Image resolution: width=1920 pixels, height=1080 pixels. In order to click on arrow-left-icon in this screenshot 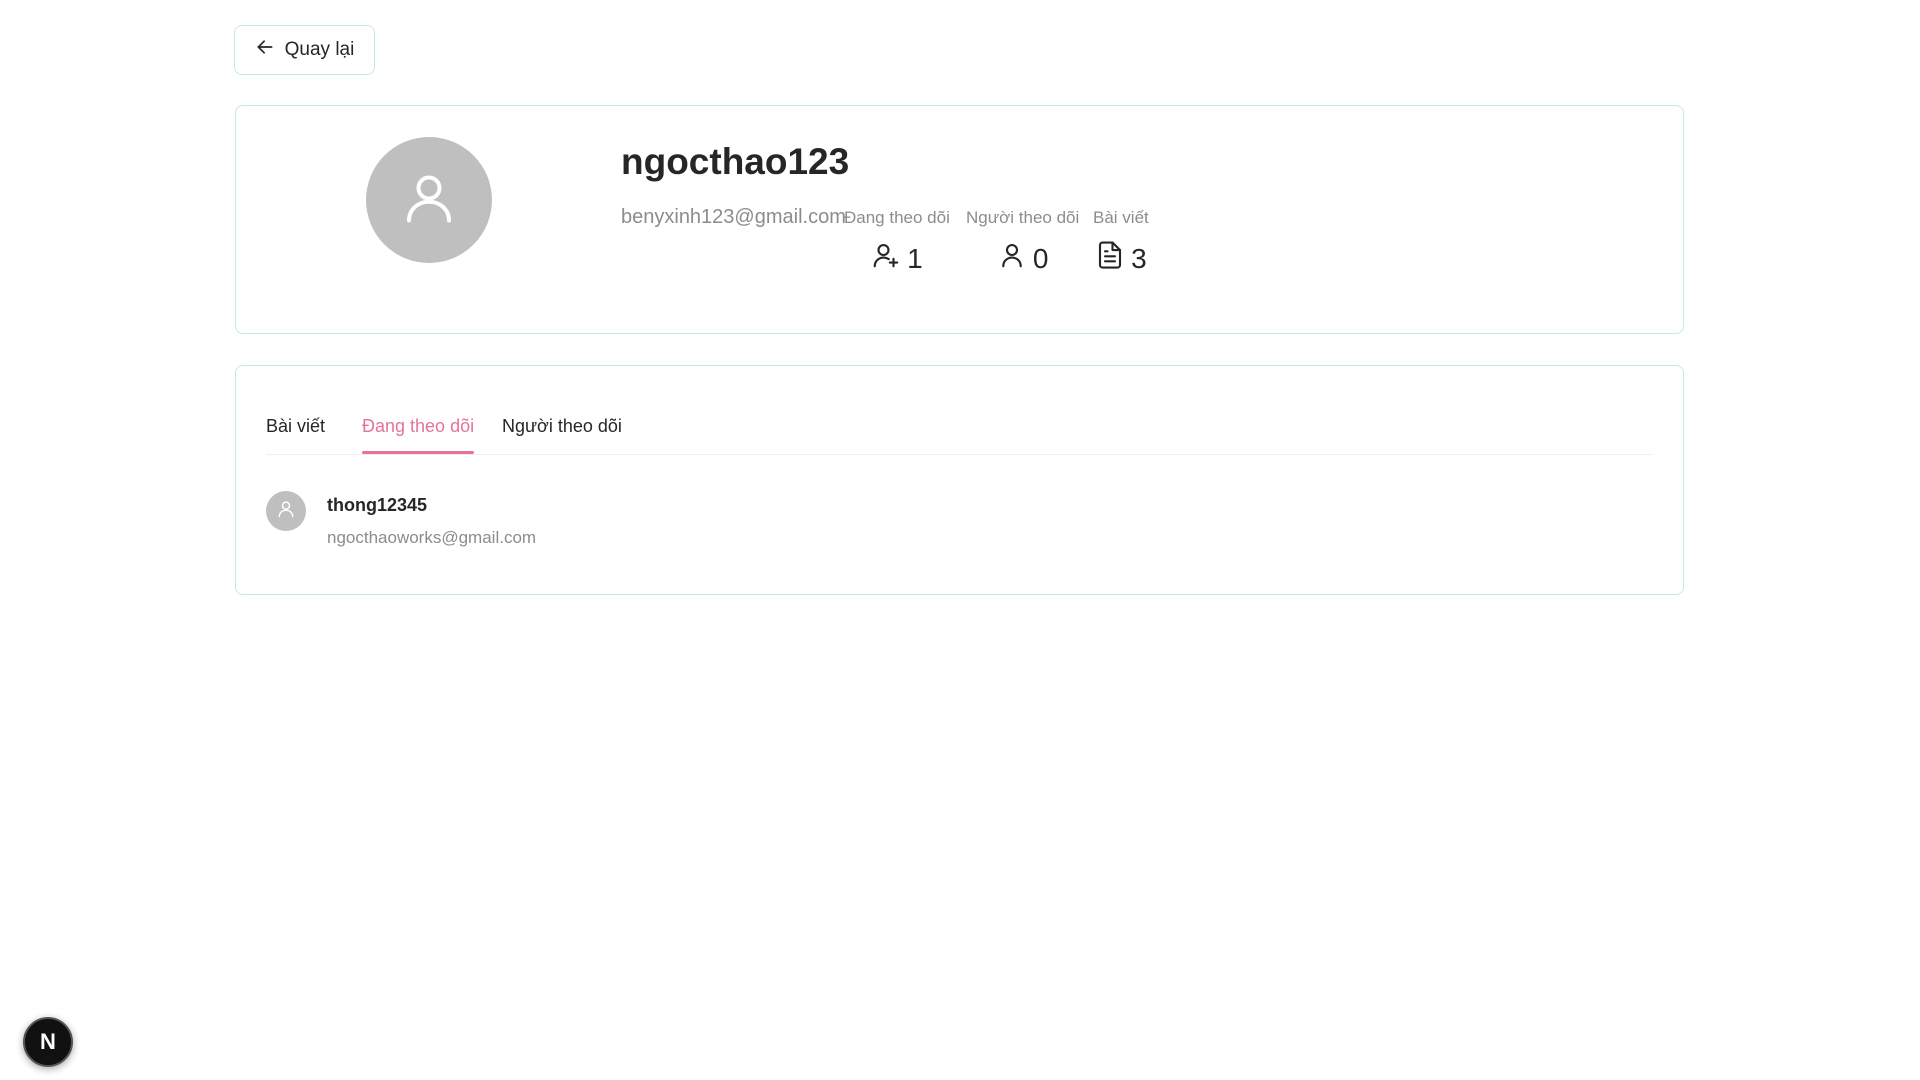, I will do `click(265, 50)`.